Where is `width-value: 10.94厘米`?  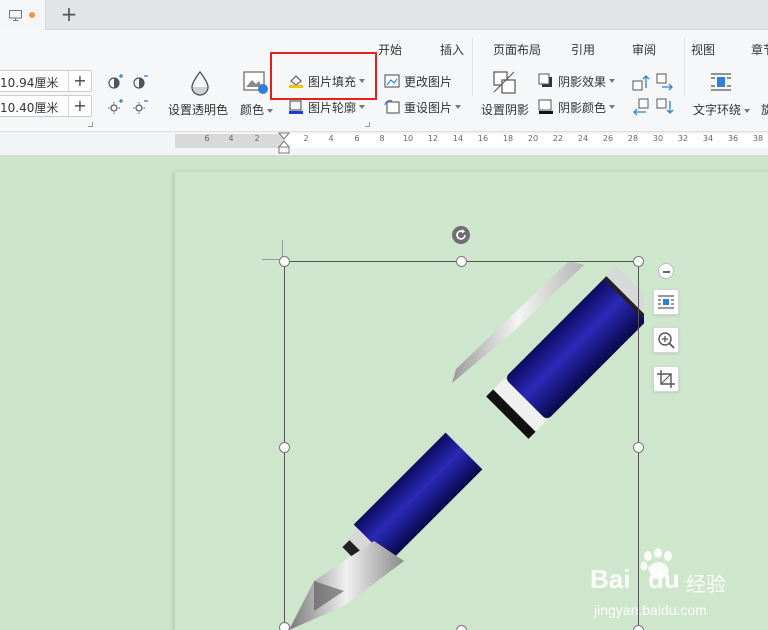
width-value: 10.94厘米 is located at coordinates (29, 83).